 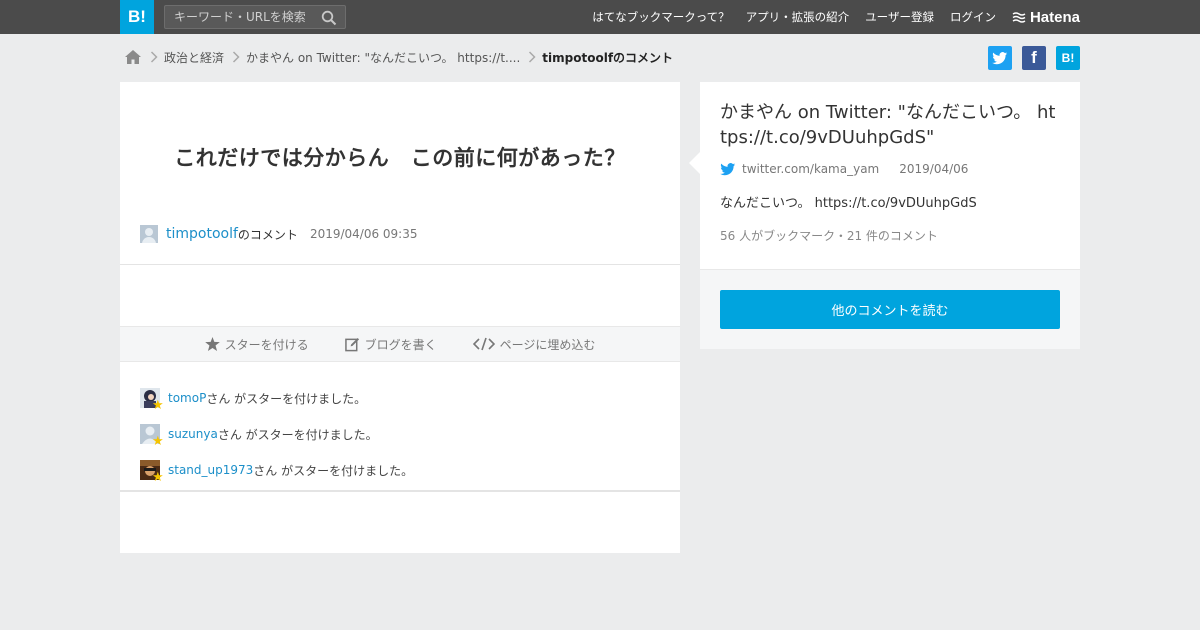 What do you see at coordinates (660, 17) in the screenshot?
I see `nav-about: はてなブックマークって？` at bounding box center [660, 17].